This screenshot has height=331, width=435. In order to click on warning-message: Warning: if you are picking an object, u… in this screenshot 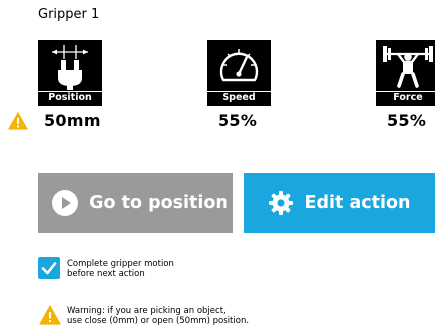, I will do `click(158, 316)`.